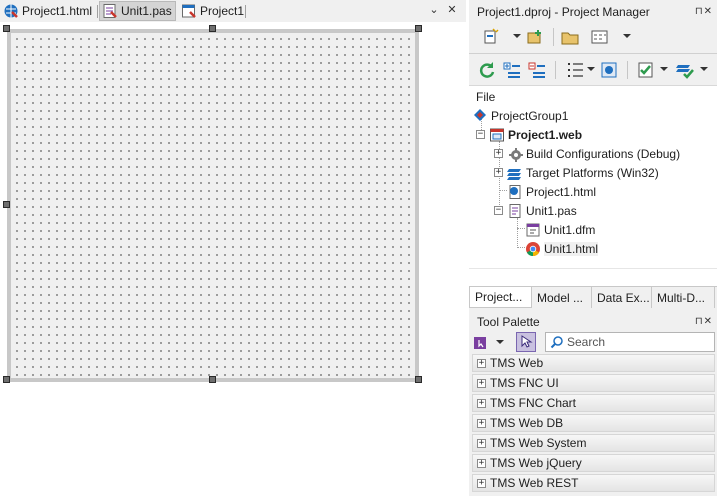  Describe the element at coordinates (481, 342) in the screenshot. I see `palette-categories-icon` at that location.